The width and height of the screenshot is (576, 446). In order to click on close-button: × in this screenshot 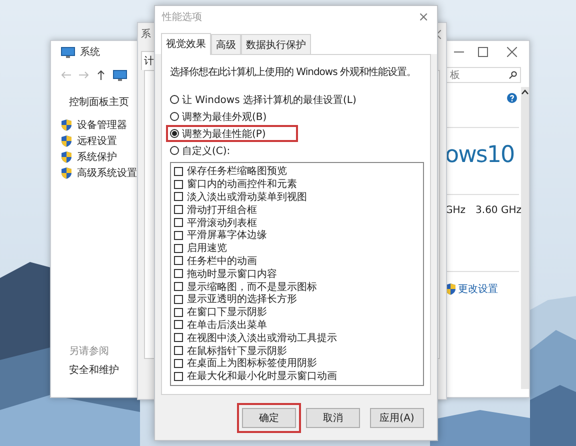, I will do `click(423, 17)`.